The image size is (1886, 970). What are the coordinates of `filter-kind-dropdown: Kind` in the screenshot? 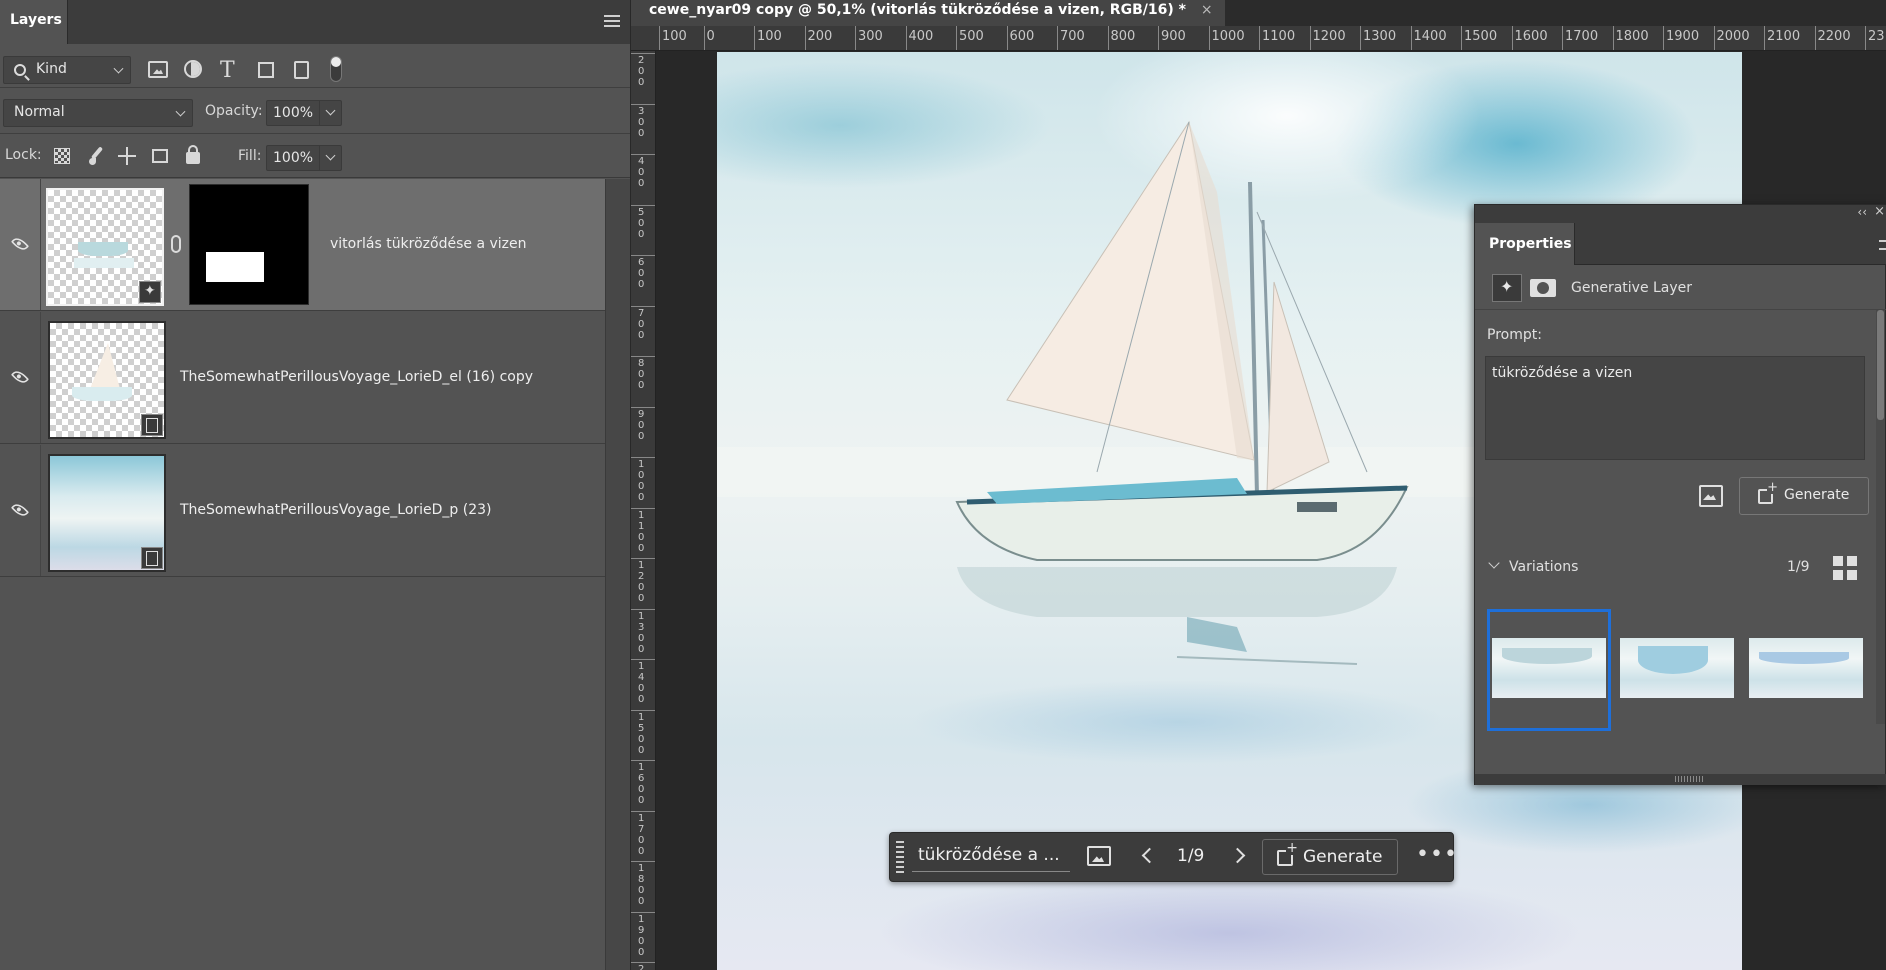 It's located at (67, 70).